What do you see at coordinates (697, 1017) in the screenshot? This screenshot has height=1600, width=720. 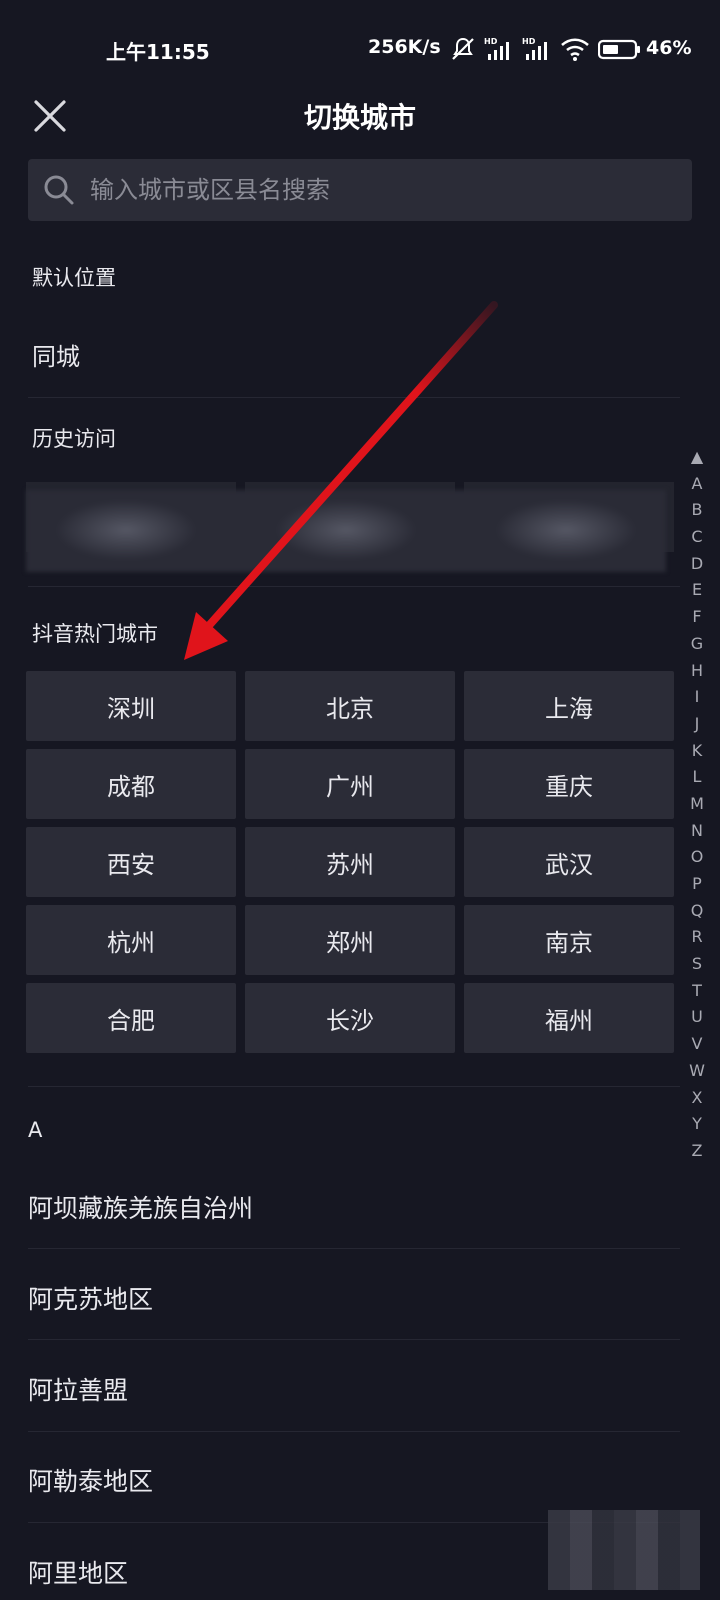 I see `alpha-index-letter: U` at bounding box center [697, 1017].